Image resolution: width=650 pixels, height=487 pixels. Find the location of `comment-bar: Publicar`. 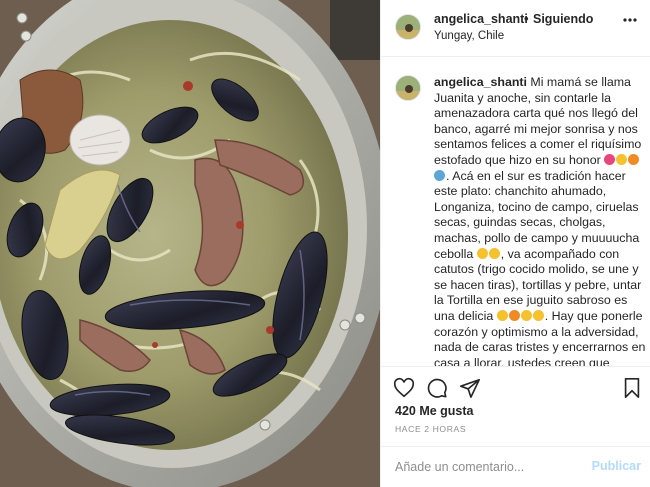

comment-bar: Publicar is located at coordinates (515, 466).